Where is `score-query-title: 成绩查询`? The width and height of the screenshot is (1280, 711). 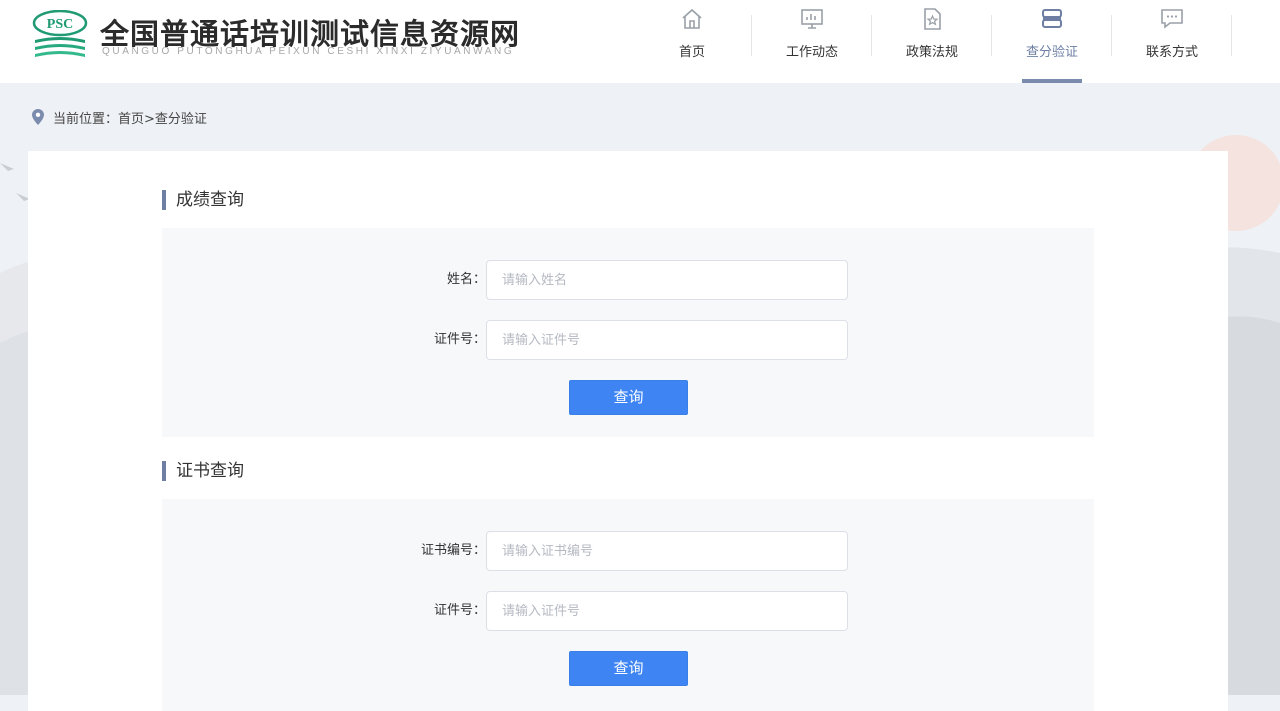 score-query-title: 成绩查询 is located at coordinates (203, 200).